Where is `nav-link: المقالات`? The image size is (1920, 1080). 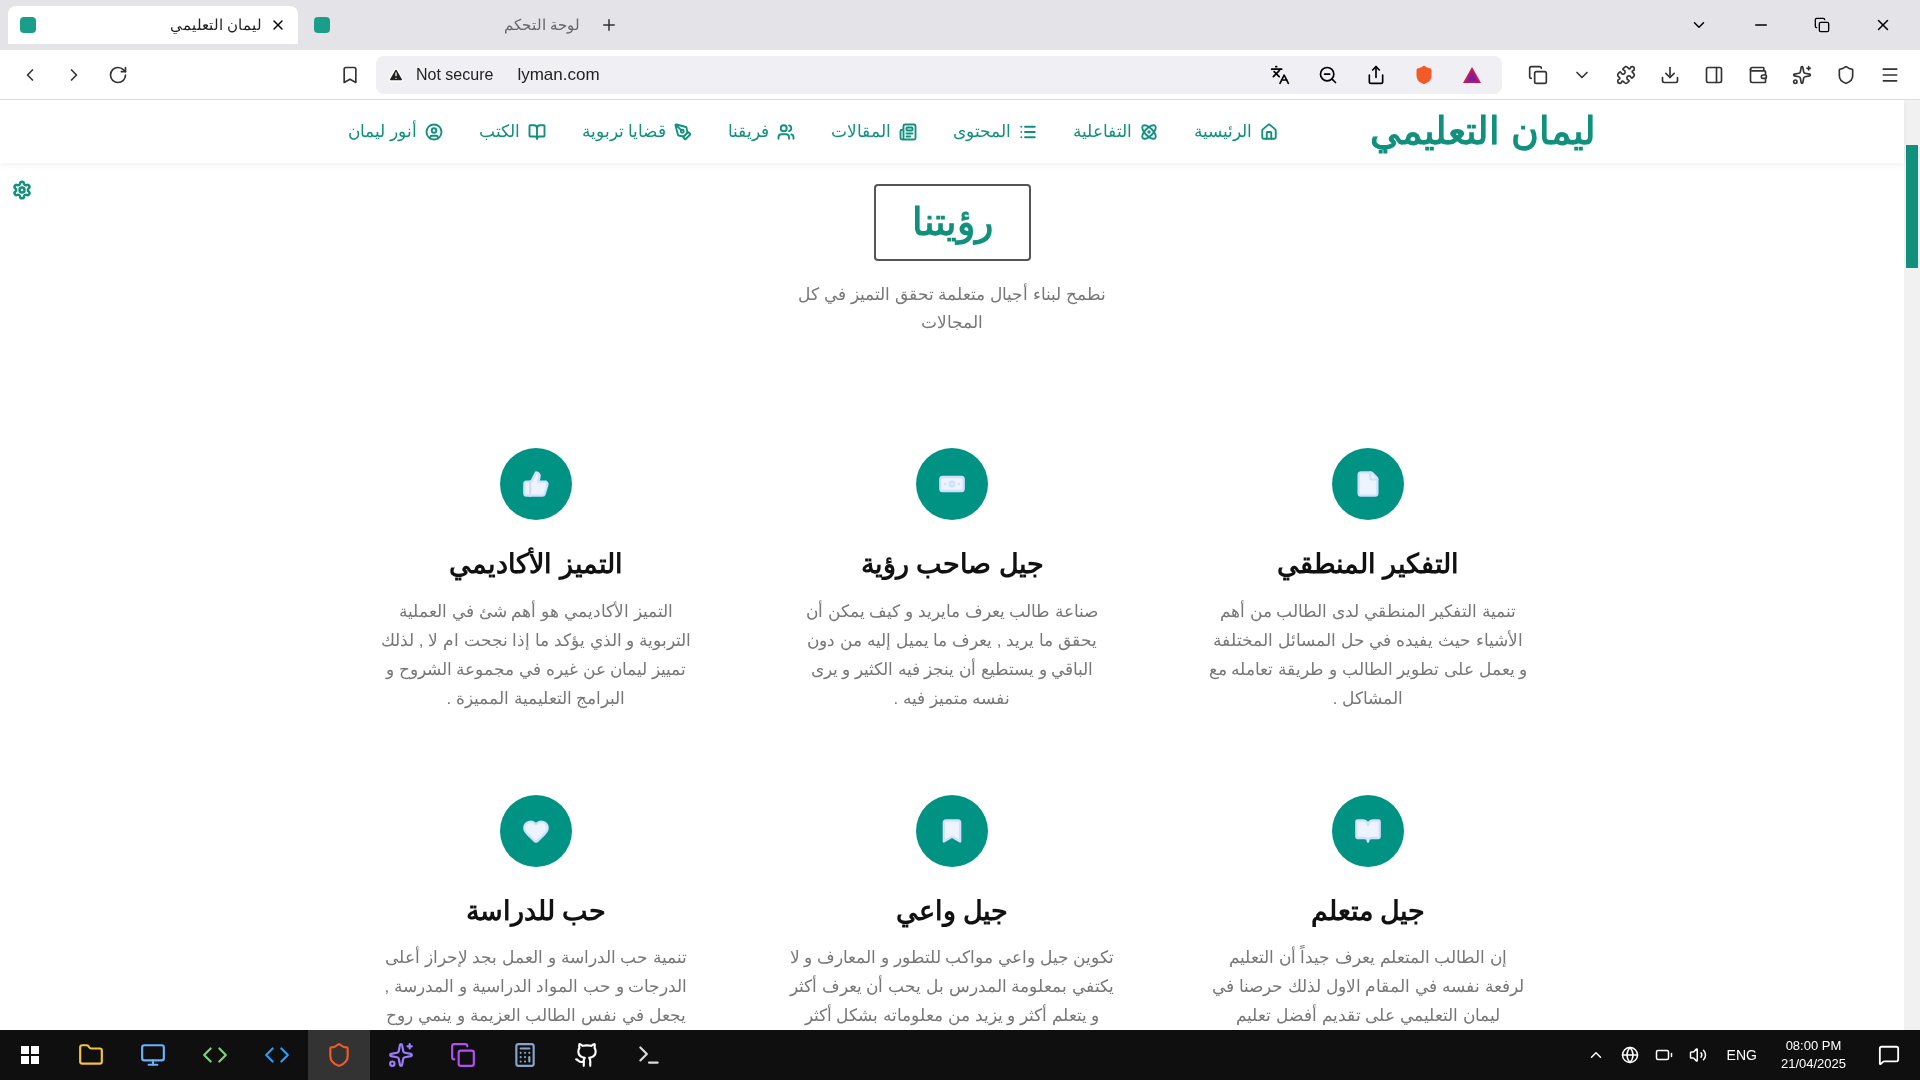
nav-link: المقالات is located at coordinates (874, 131).